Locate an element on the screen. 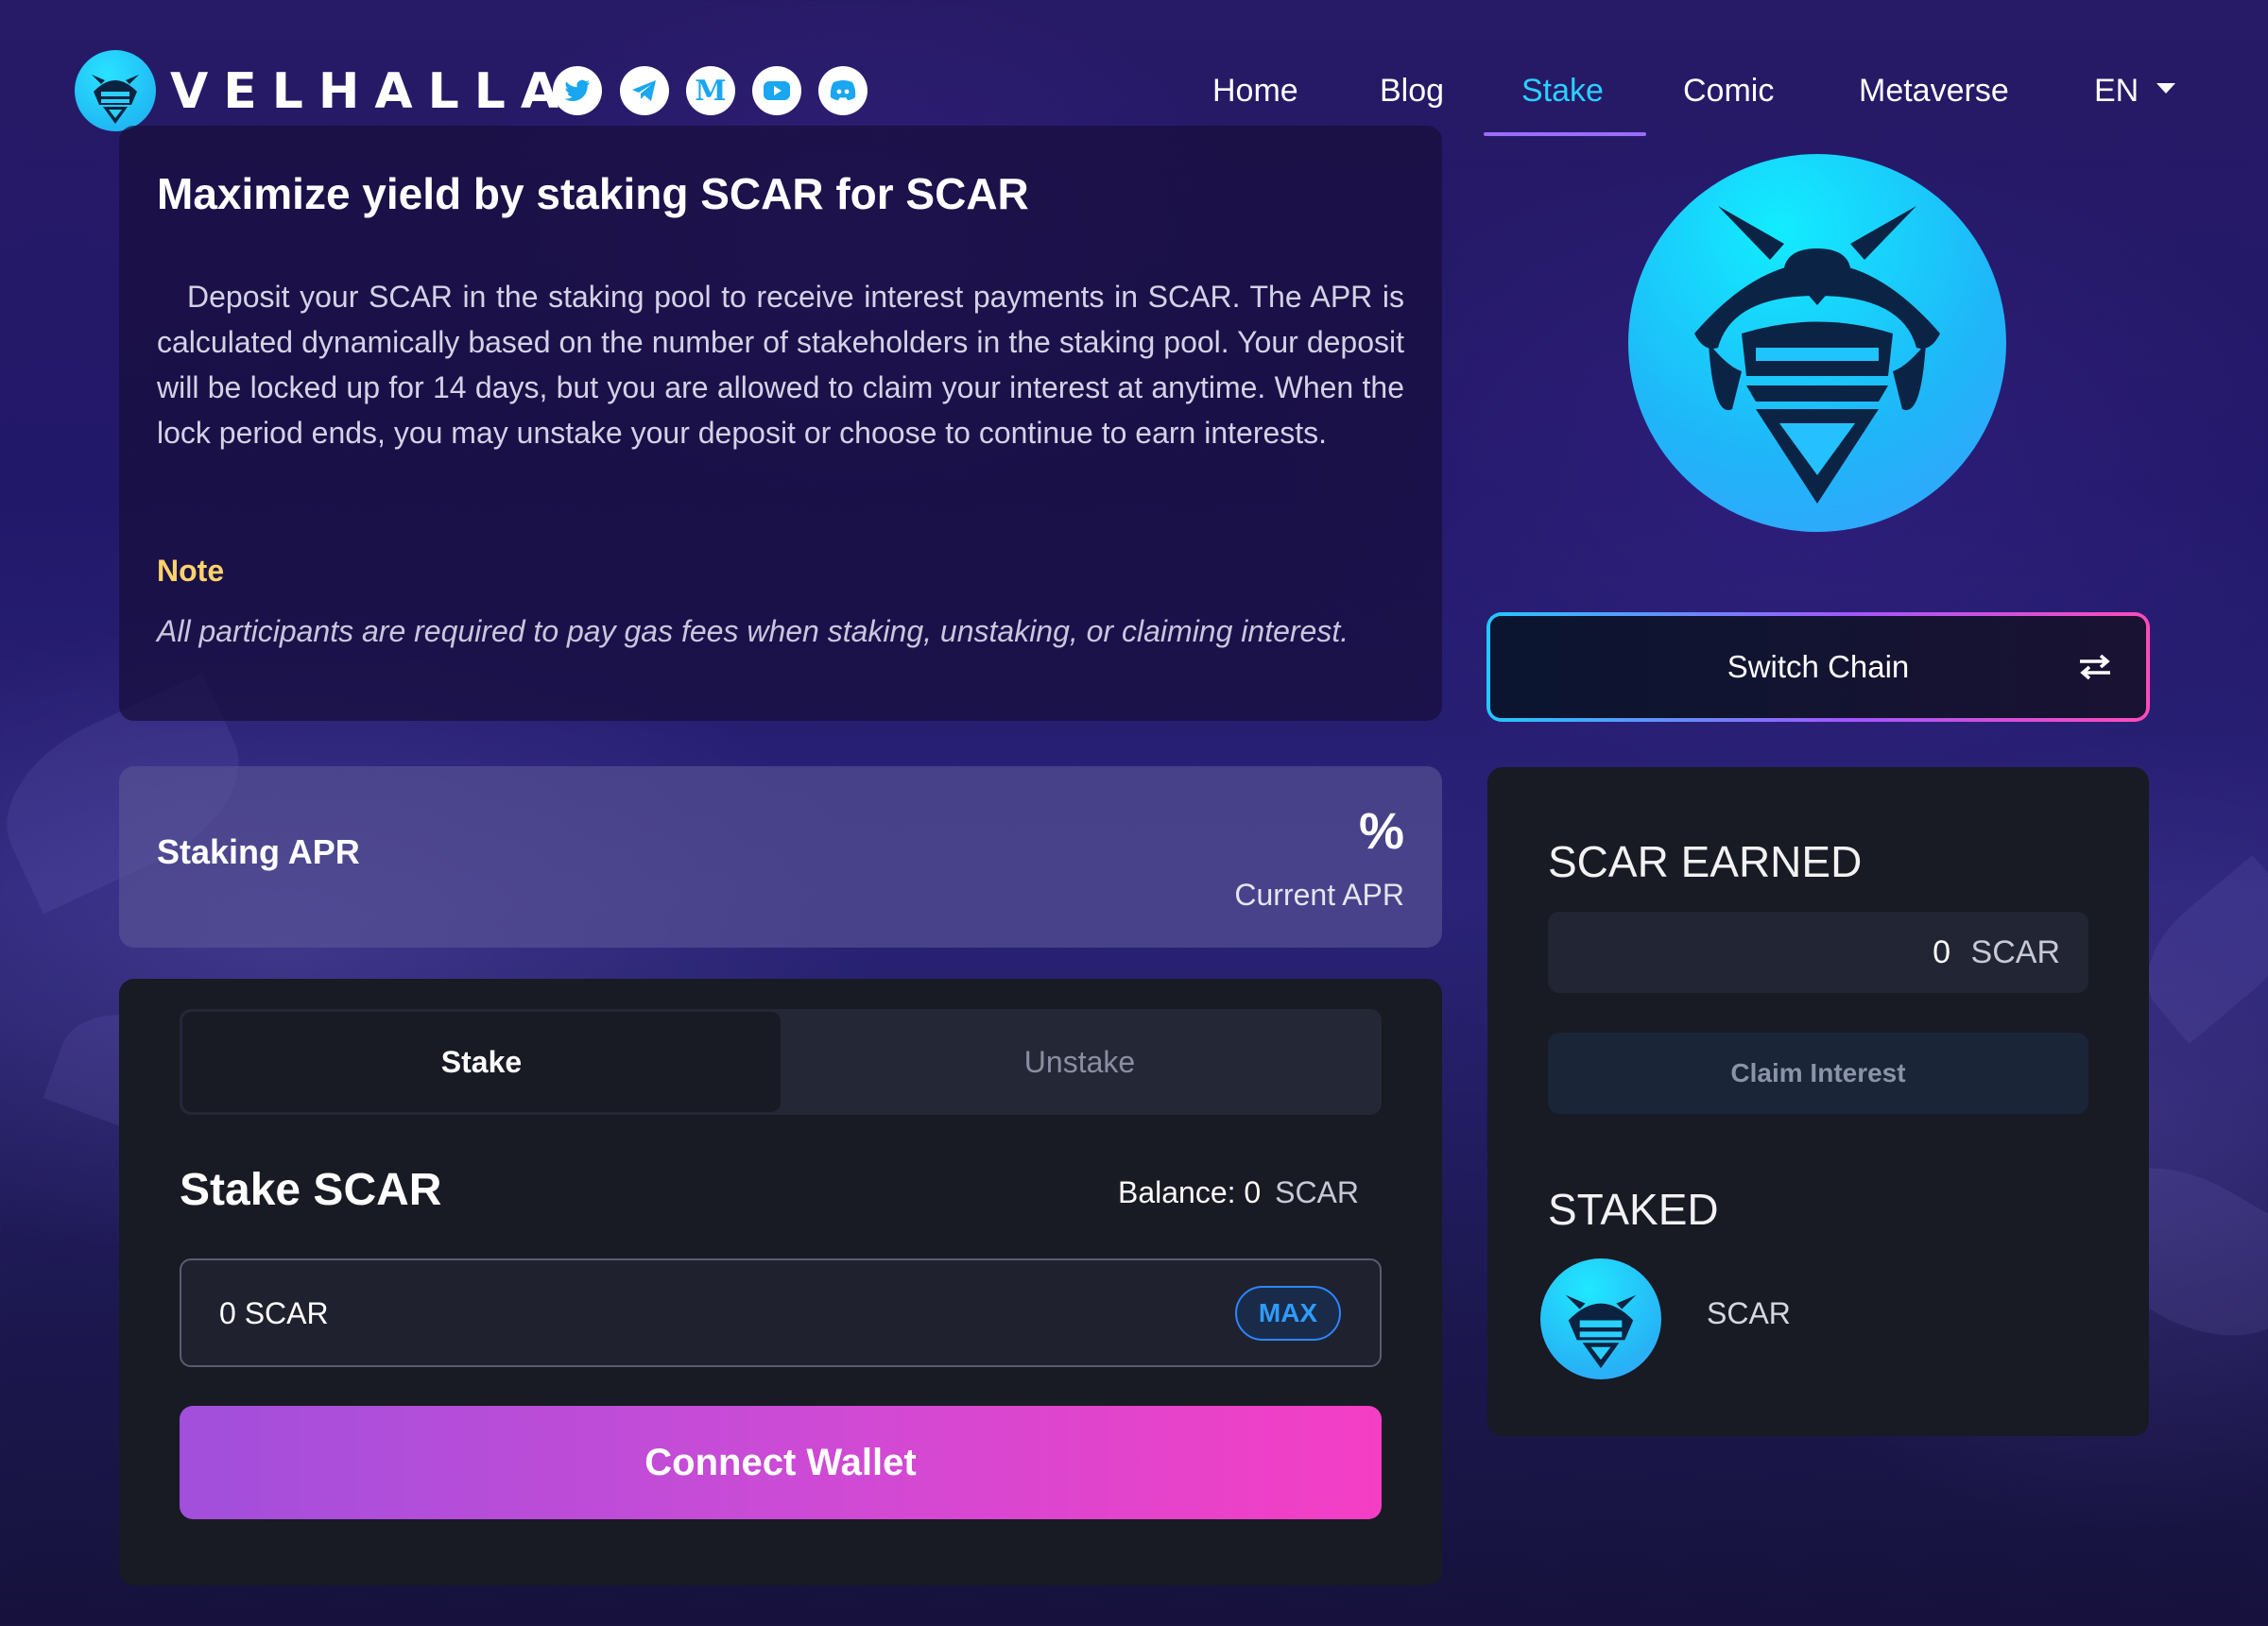 The image size is (2268, 1626). balance-currency: SCAR is located at coordinates (1317, 1192).